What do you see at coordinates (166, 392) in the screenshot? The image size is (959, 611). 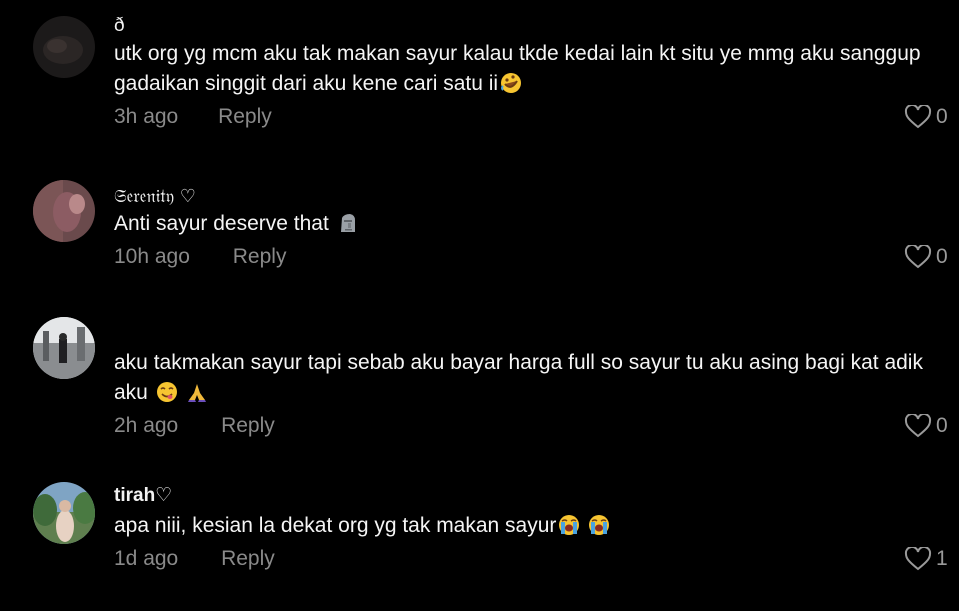 I see `face-savoring-food-emoji-icon` at bounding box center [166, 392].